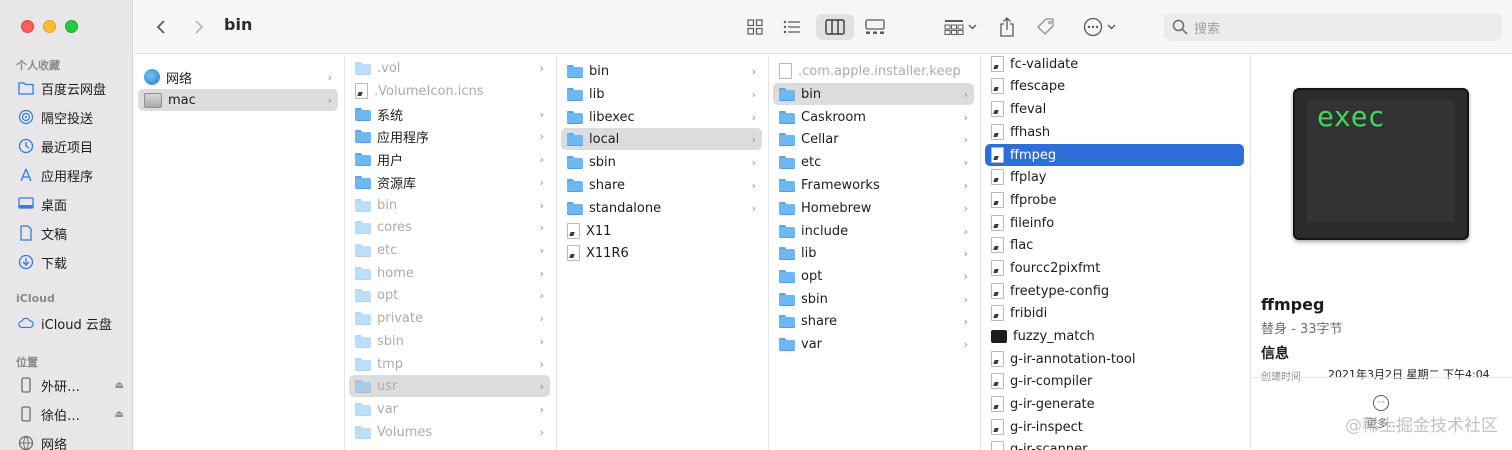 Image resolution: width=1512 pixels, height=450 pixels. Describe the element at coordinates (449, 91) in the screenshot. I see `file-row: .VolumeIcon.icns` at that location.